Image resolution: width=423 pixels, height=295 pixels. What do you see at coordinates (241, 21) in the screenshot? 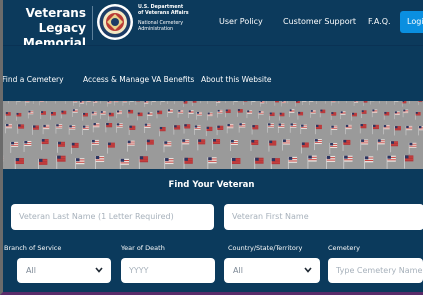
I see `user-policy-link: User Policy` at bounding box center [241, 21].